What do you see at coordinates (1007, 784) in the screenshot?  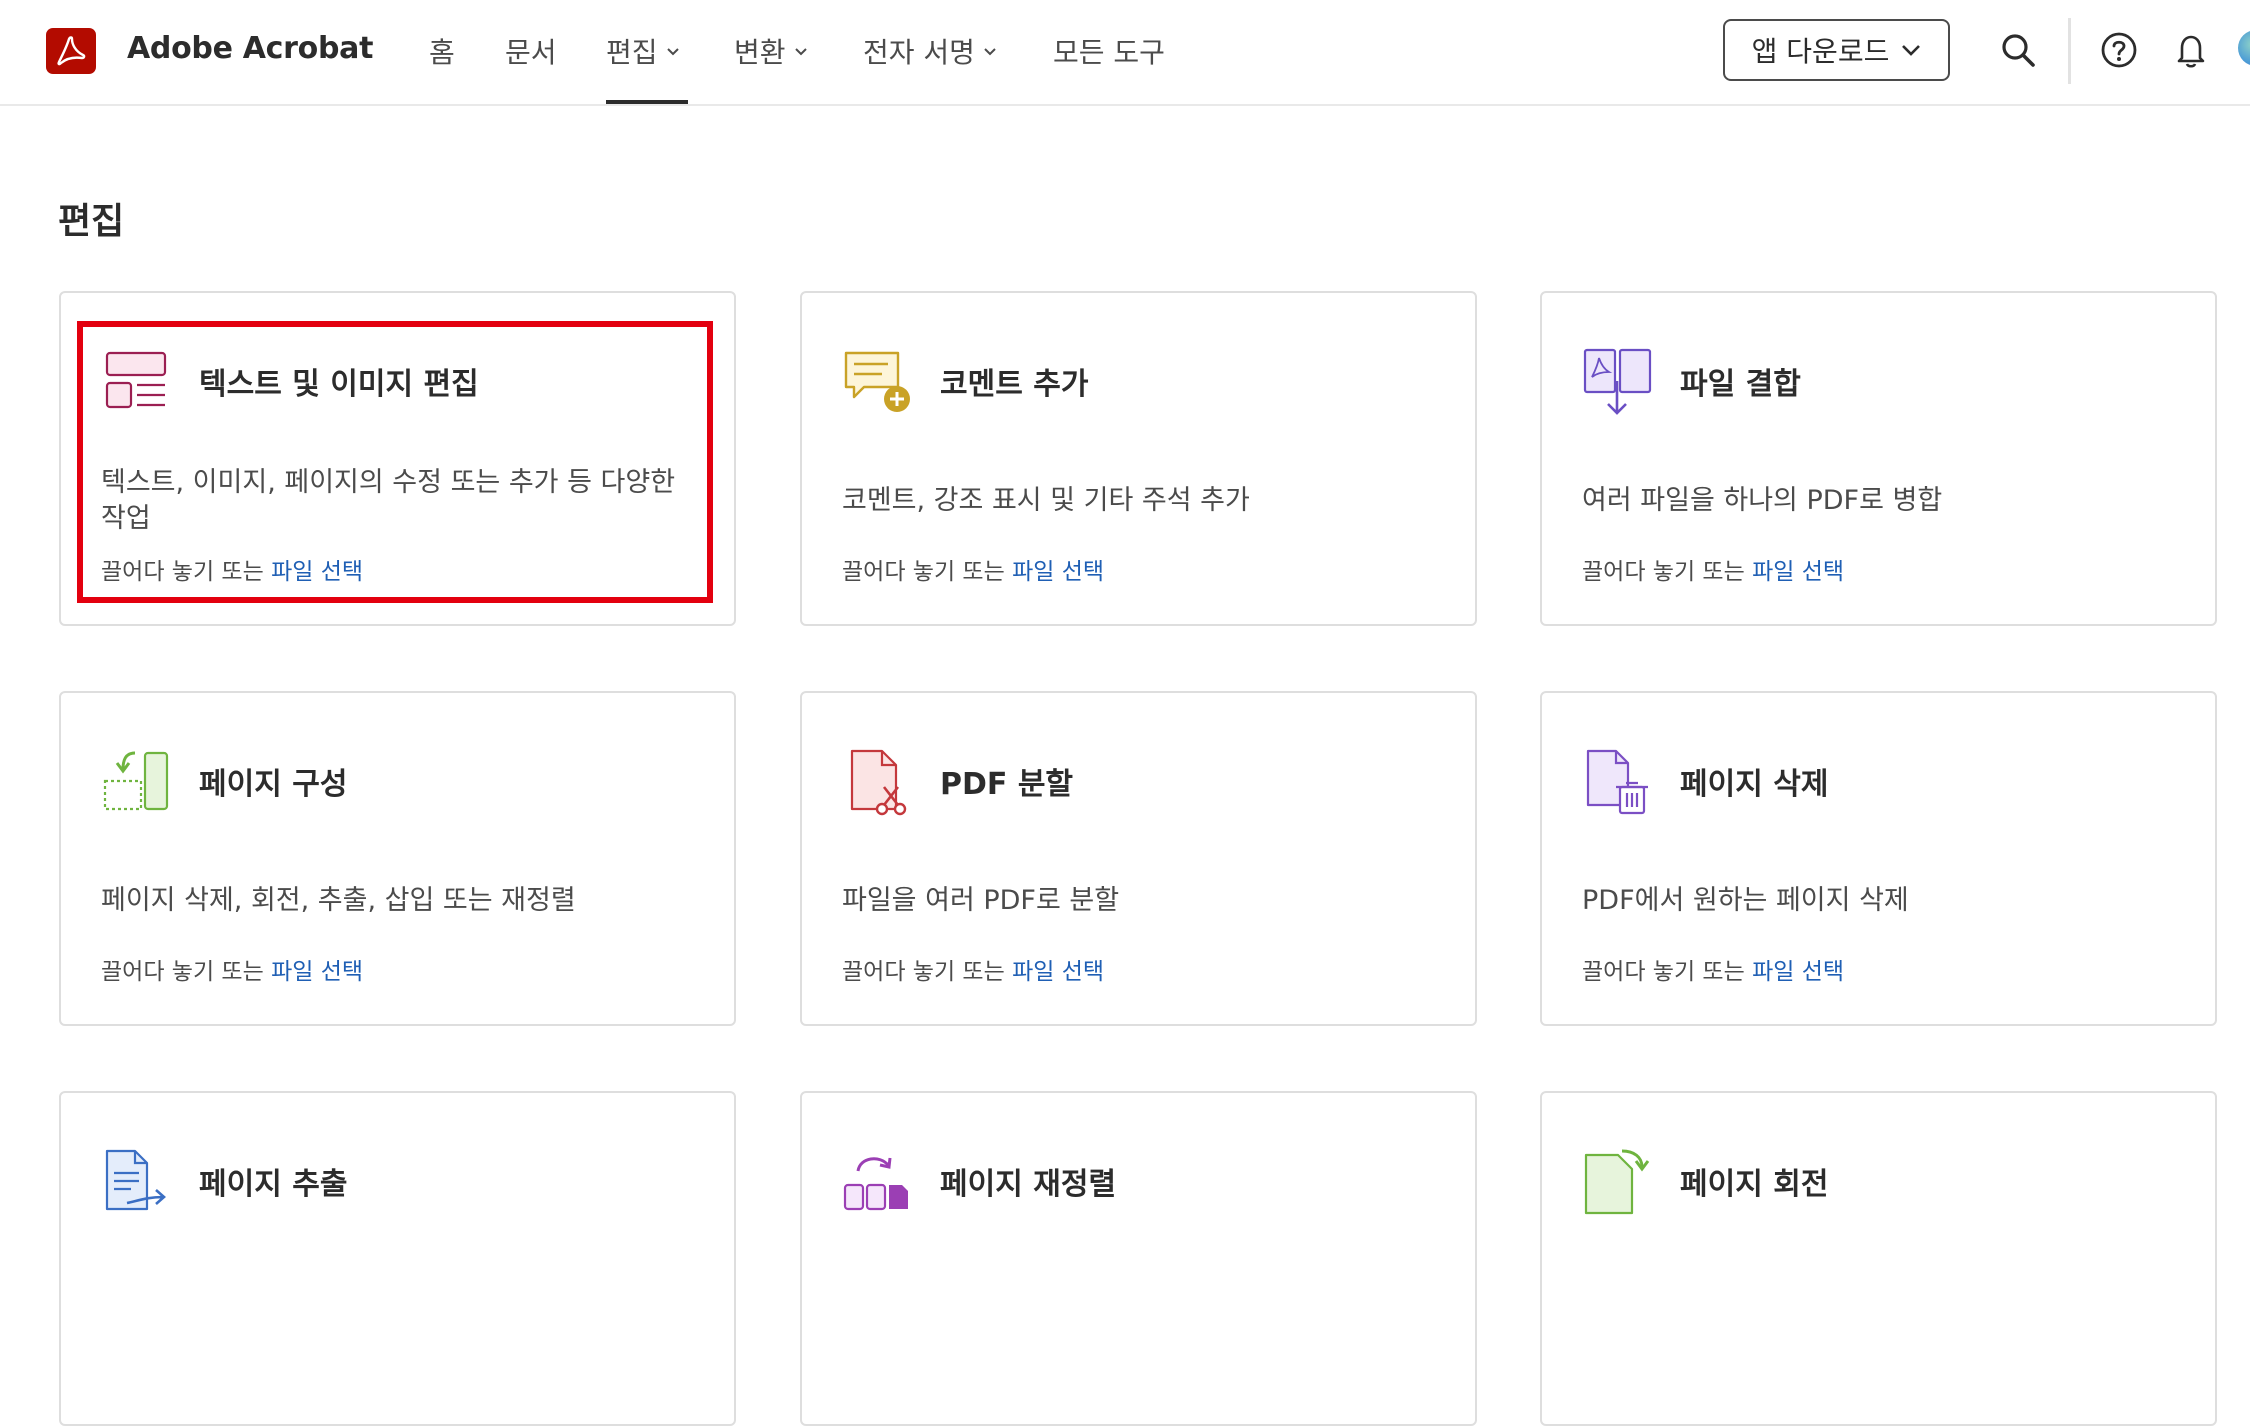 I see `card-title: PDF 분할` at bounding box center [1007, 784].